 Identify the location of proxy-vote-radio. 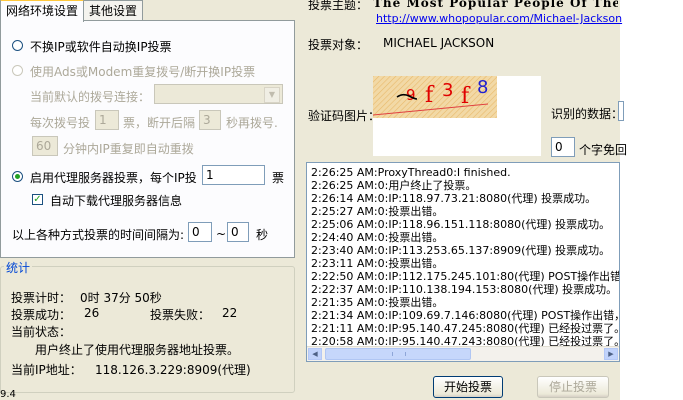
(17, 176).